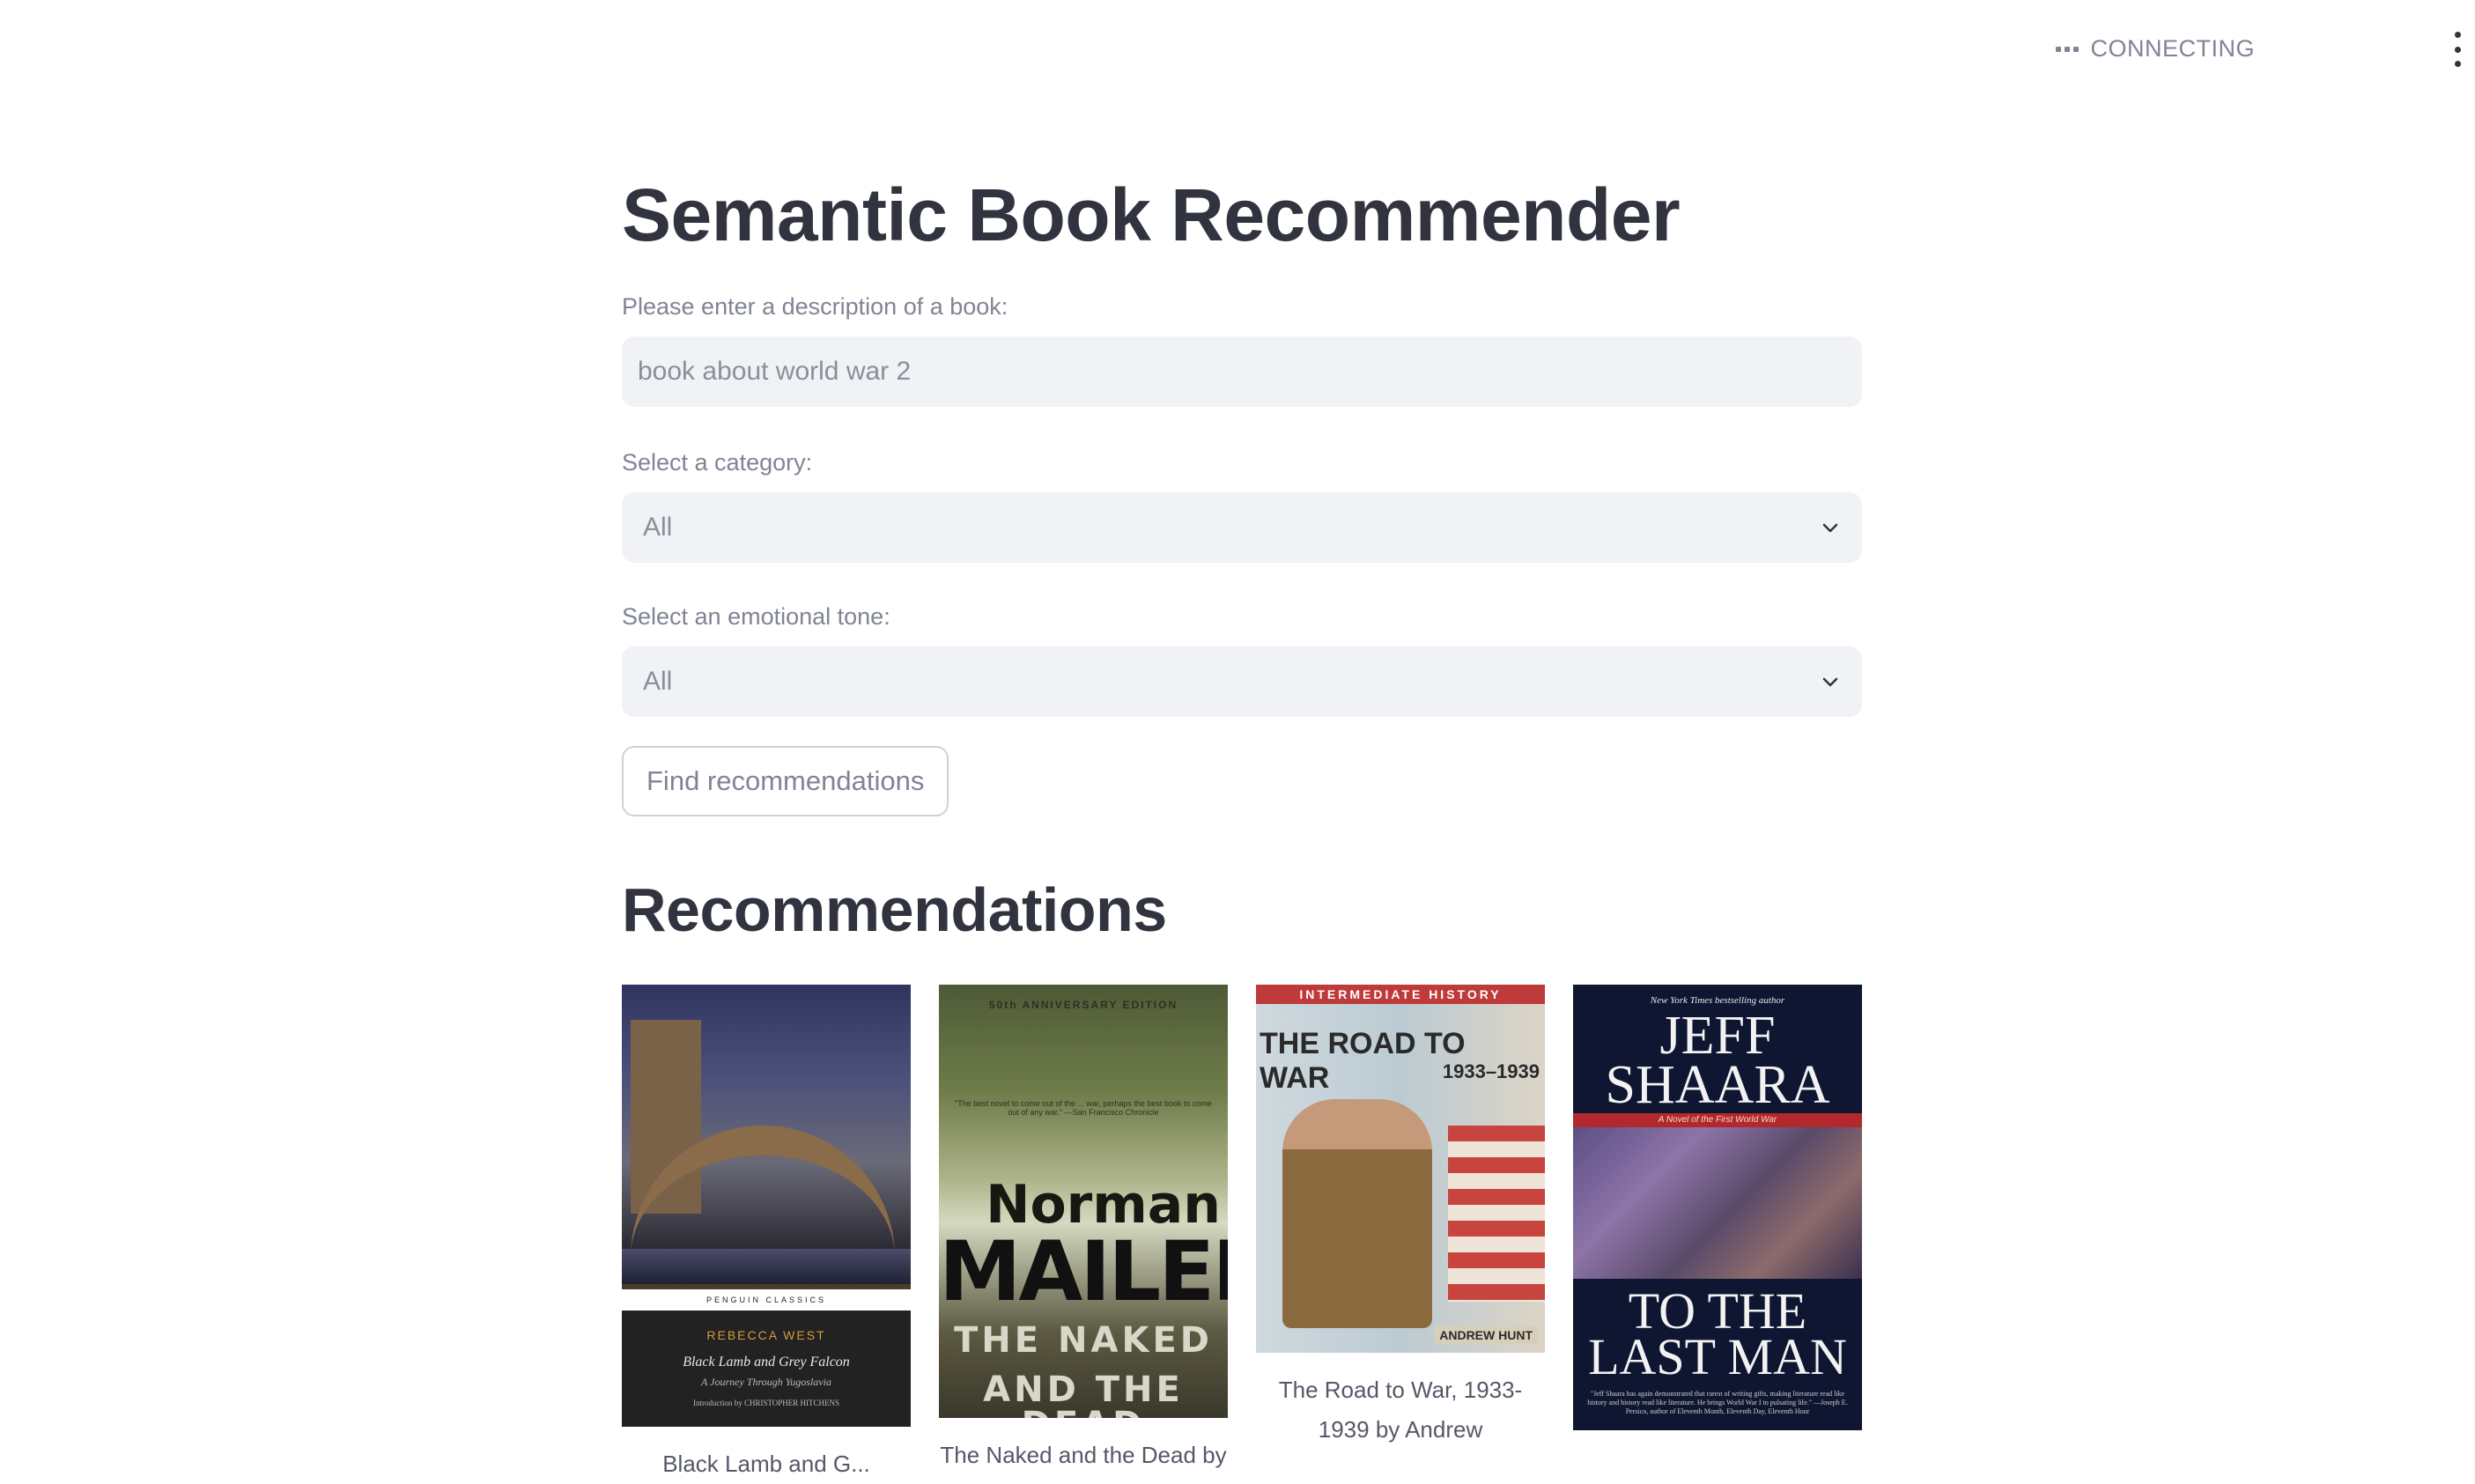  What do you see at coordinates (1717, 1085) in the screenshot?
I see `cover-author-last: SHAARA` at bounding box center [1717, 1085].